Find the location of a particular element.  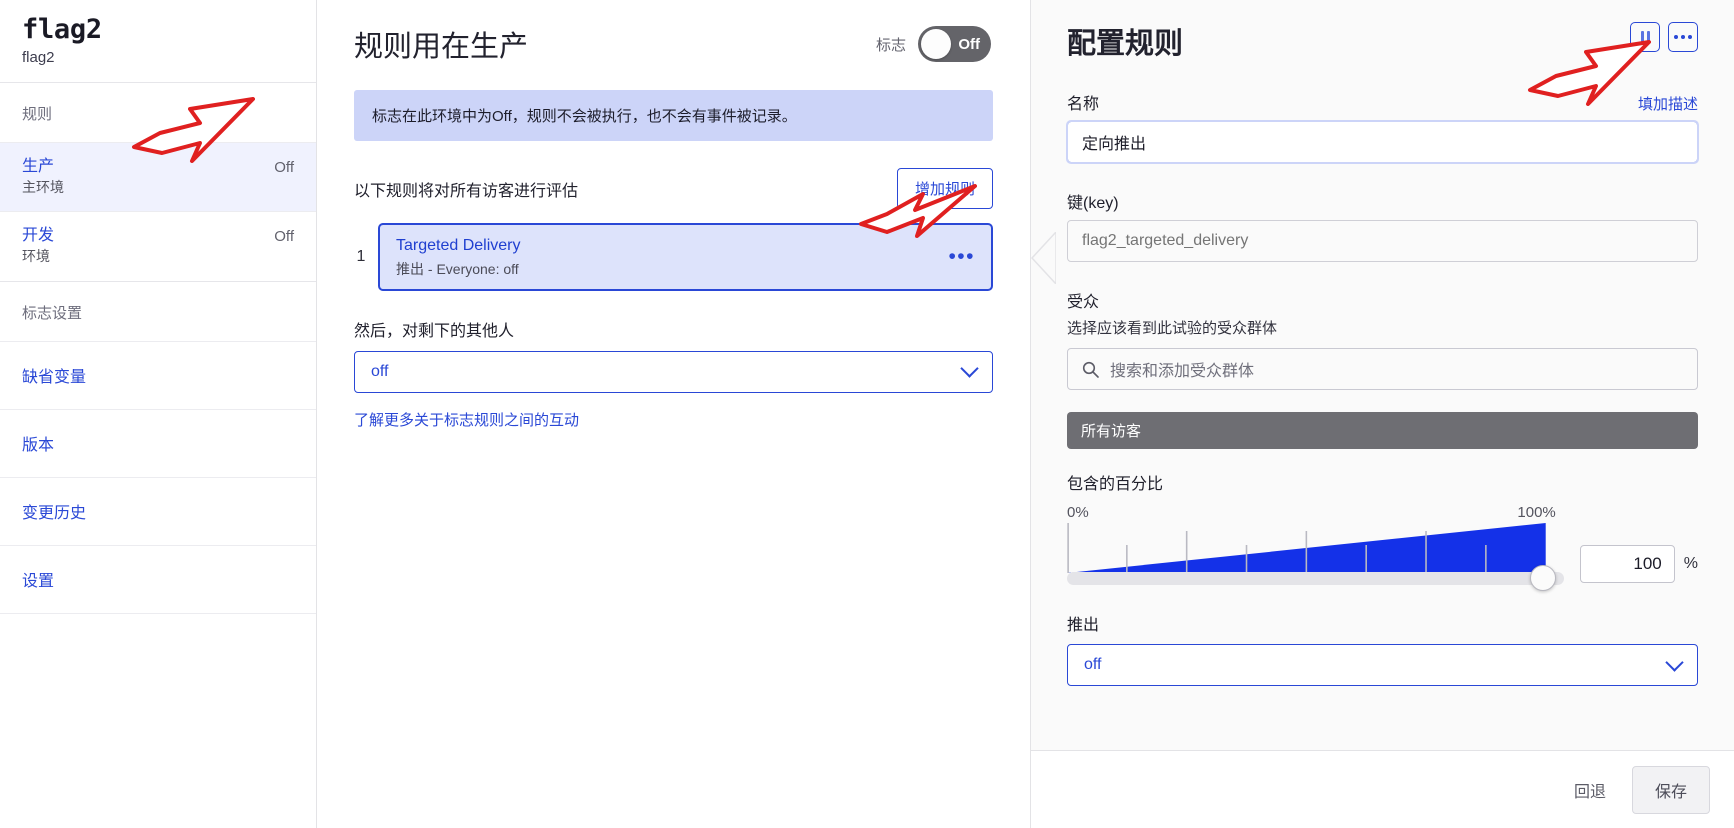

percentage-slider-block: 0% 100% 100 % is located at coordinates (1382, 547).